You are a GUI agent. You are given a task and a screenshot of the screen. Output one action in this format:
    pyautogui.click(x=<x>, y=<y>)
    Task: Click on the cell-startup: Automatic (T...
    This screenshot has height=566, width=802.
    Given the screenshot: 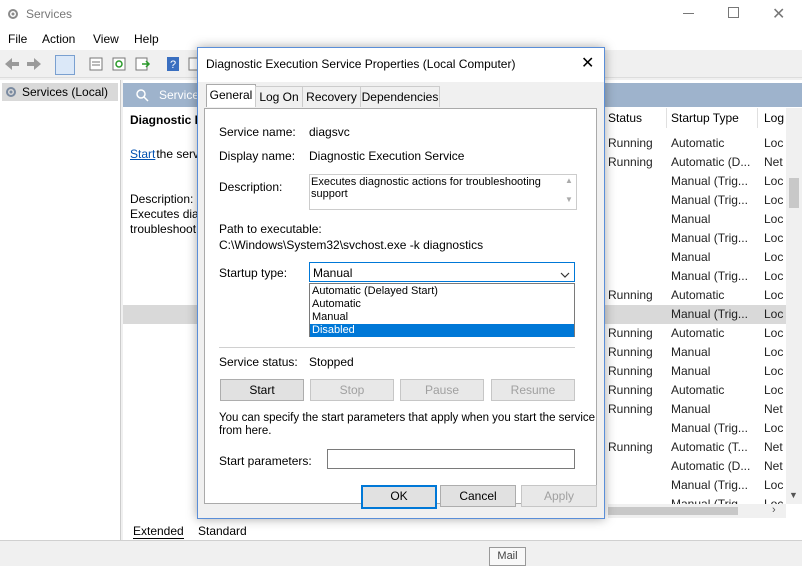 What is the action you would take?
    pyautogui.click(x=709, y=447)
    